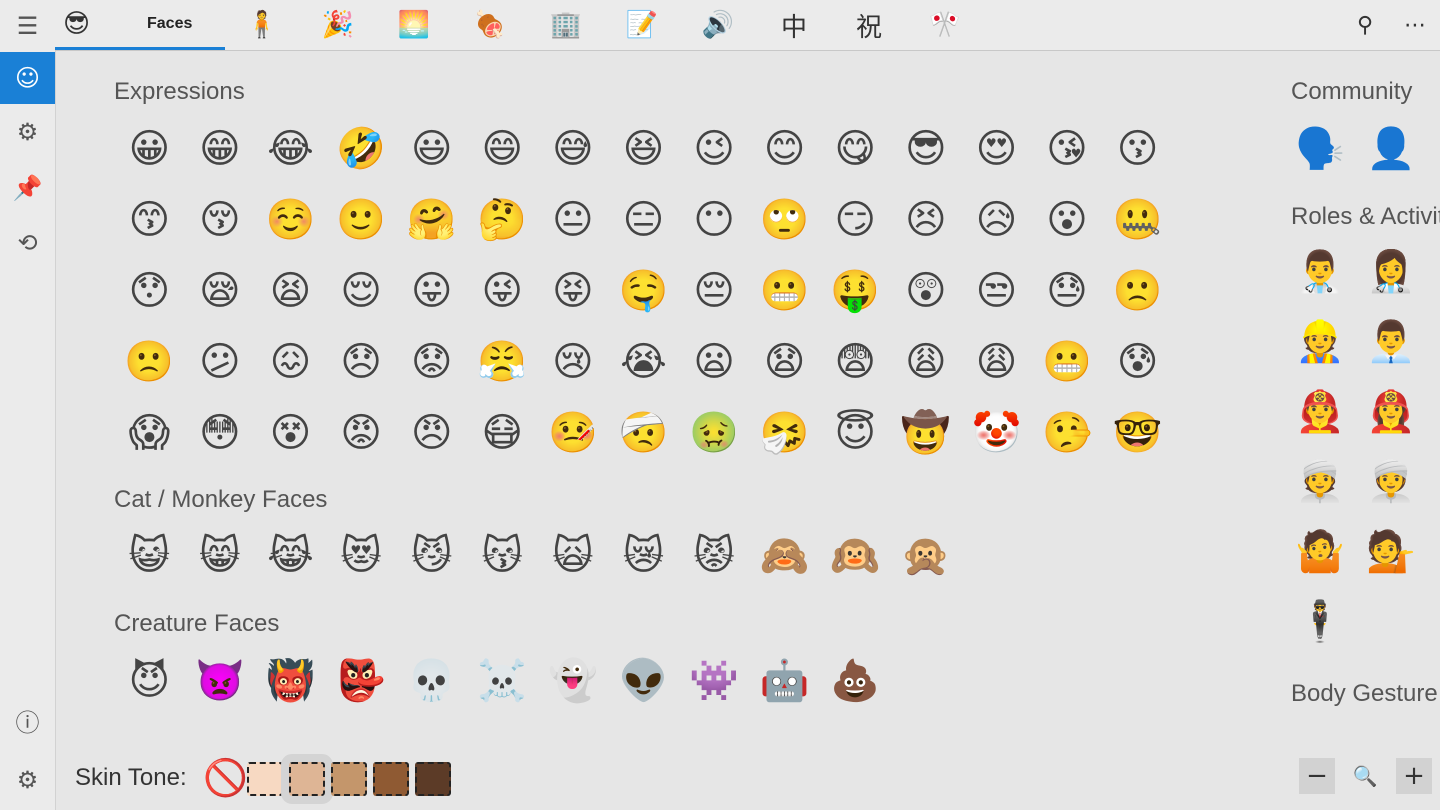 This screenshot has height=810, width=1440. What do you see at coordinates (926, 432) in the screenshot?
I see `emoji-cell: 🤠` at bounding box center [926, 432].